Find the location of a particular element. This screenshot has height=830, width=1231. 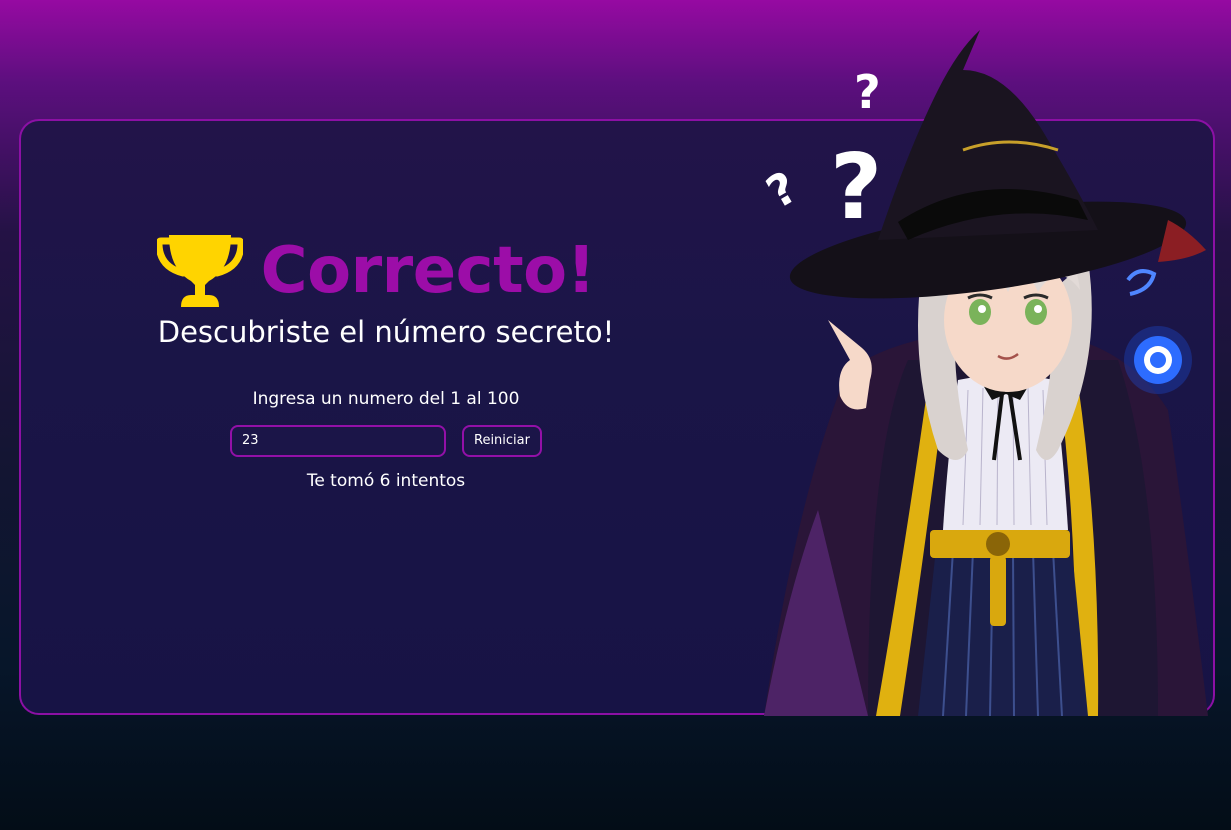

input-row: 23 Reiniciar is located at coordinates (386, 441).